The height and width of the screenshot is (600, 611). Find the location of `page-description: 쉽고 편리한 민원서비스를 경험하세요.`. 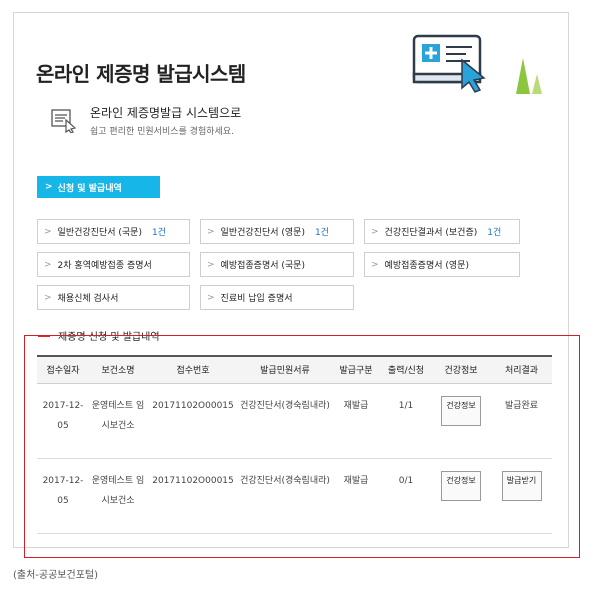

page-description: 쉽고 편리한 민원서비스를 경험하세요. is located at coordinates (162, 132).